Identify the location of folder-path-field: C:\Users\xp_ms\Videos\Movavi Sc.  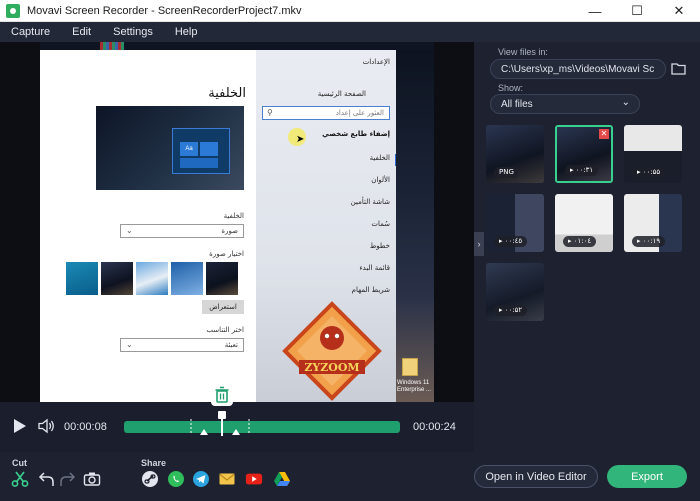
(578, 69).